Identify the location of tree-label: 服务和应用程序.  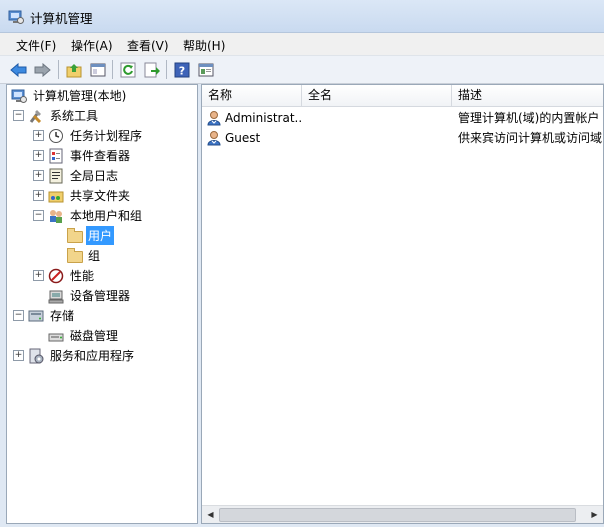
(92, 356).